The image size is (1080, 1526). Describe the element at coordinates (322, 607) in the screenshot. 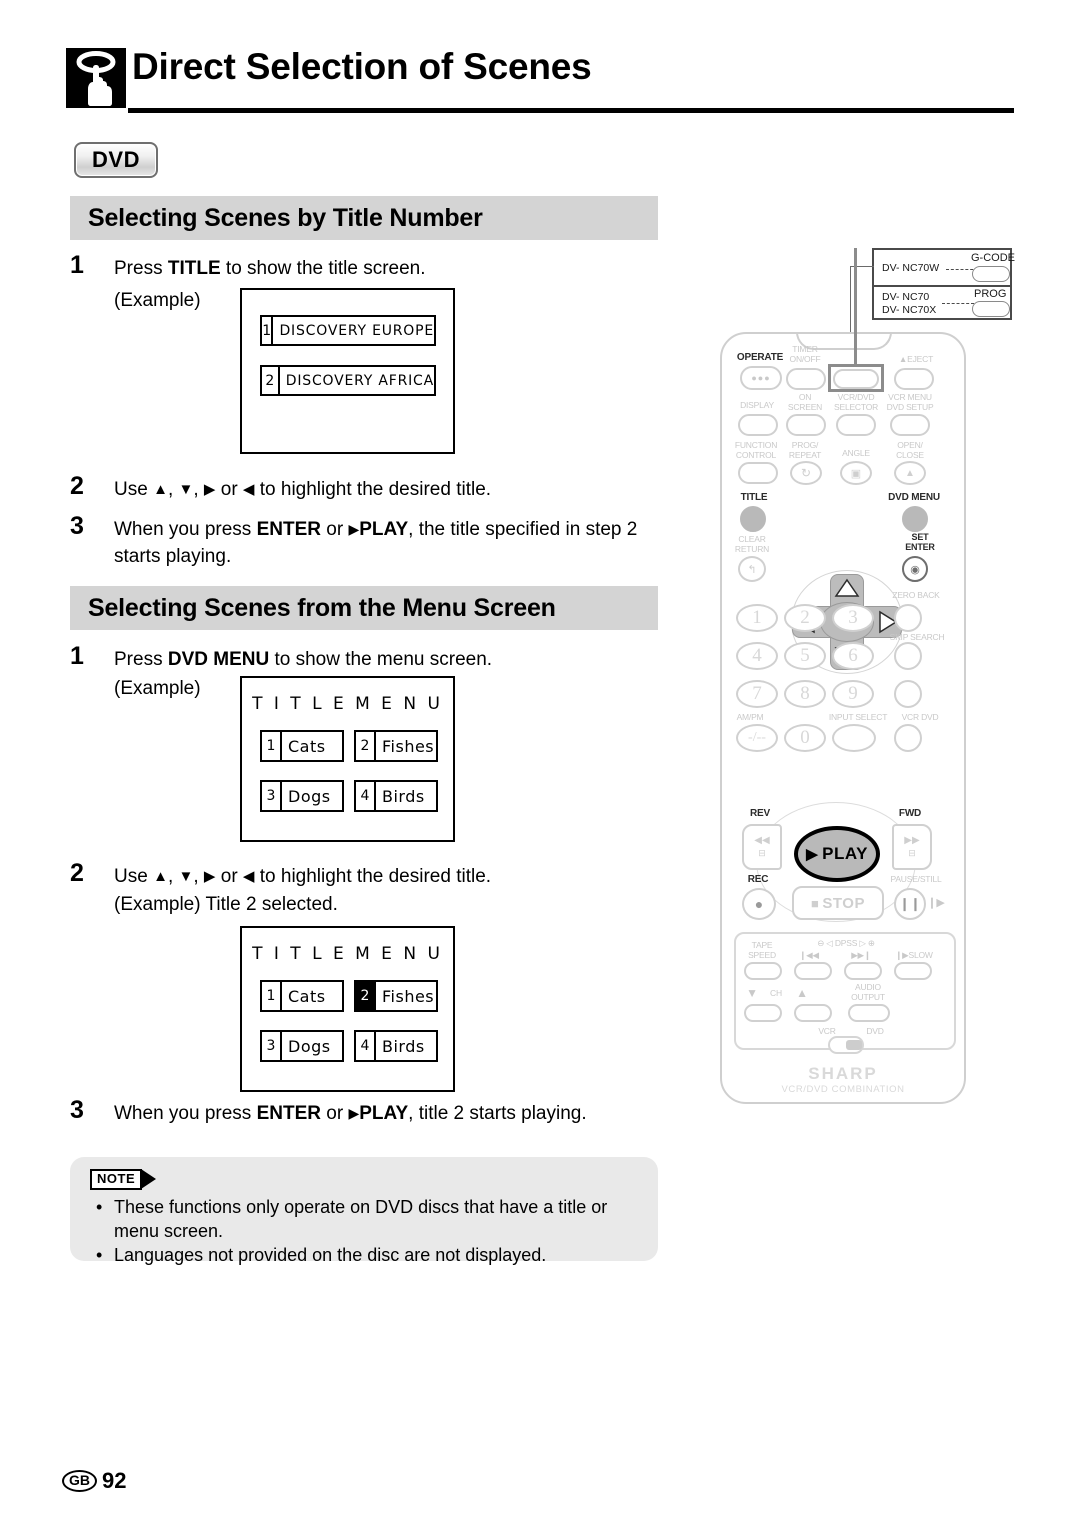

I see `section-heading-label: Selecting Scenes from the Menu Screen` at that location.